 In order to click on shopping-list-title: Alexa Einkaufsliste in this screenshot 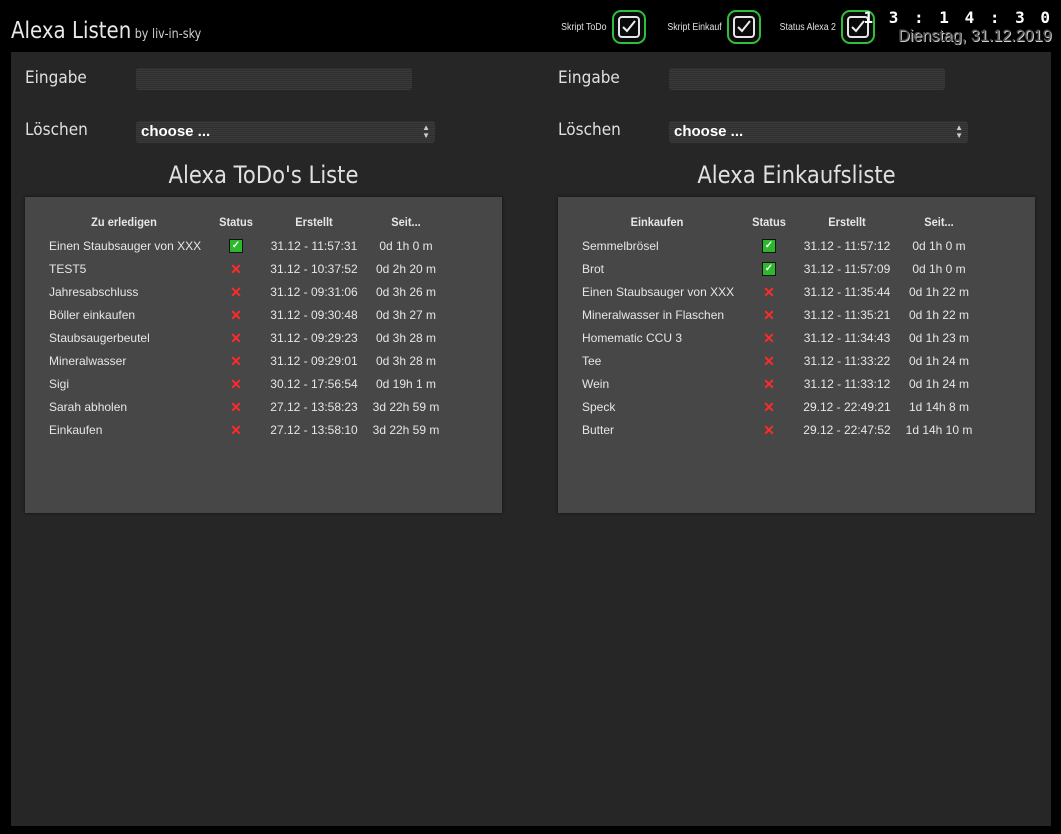, I will do `click(796, 175)`.